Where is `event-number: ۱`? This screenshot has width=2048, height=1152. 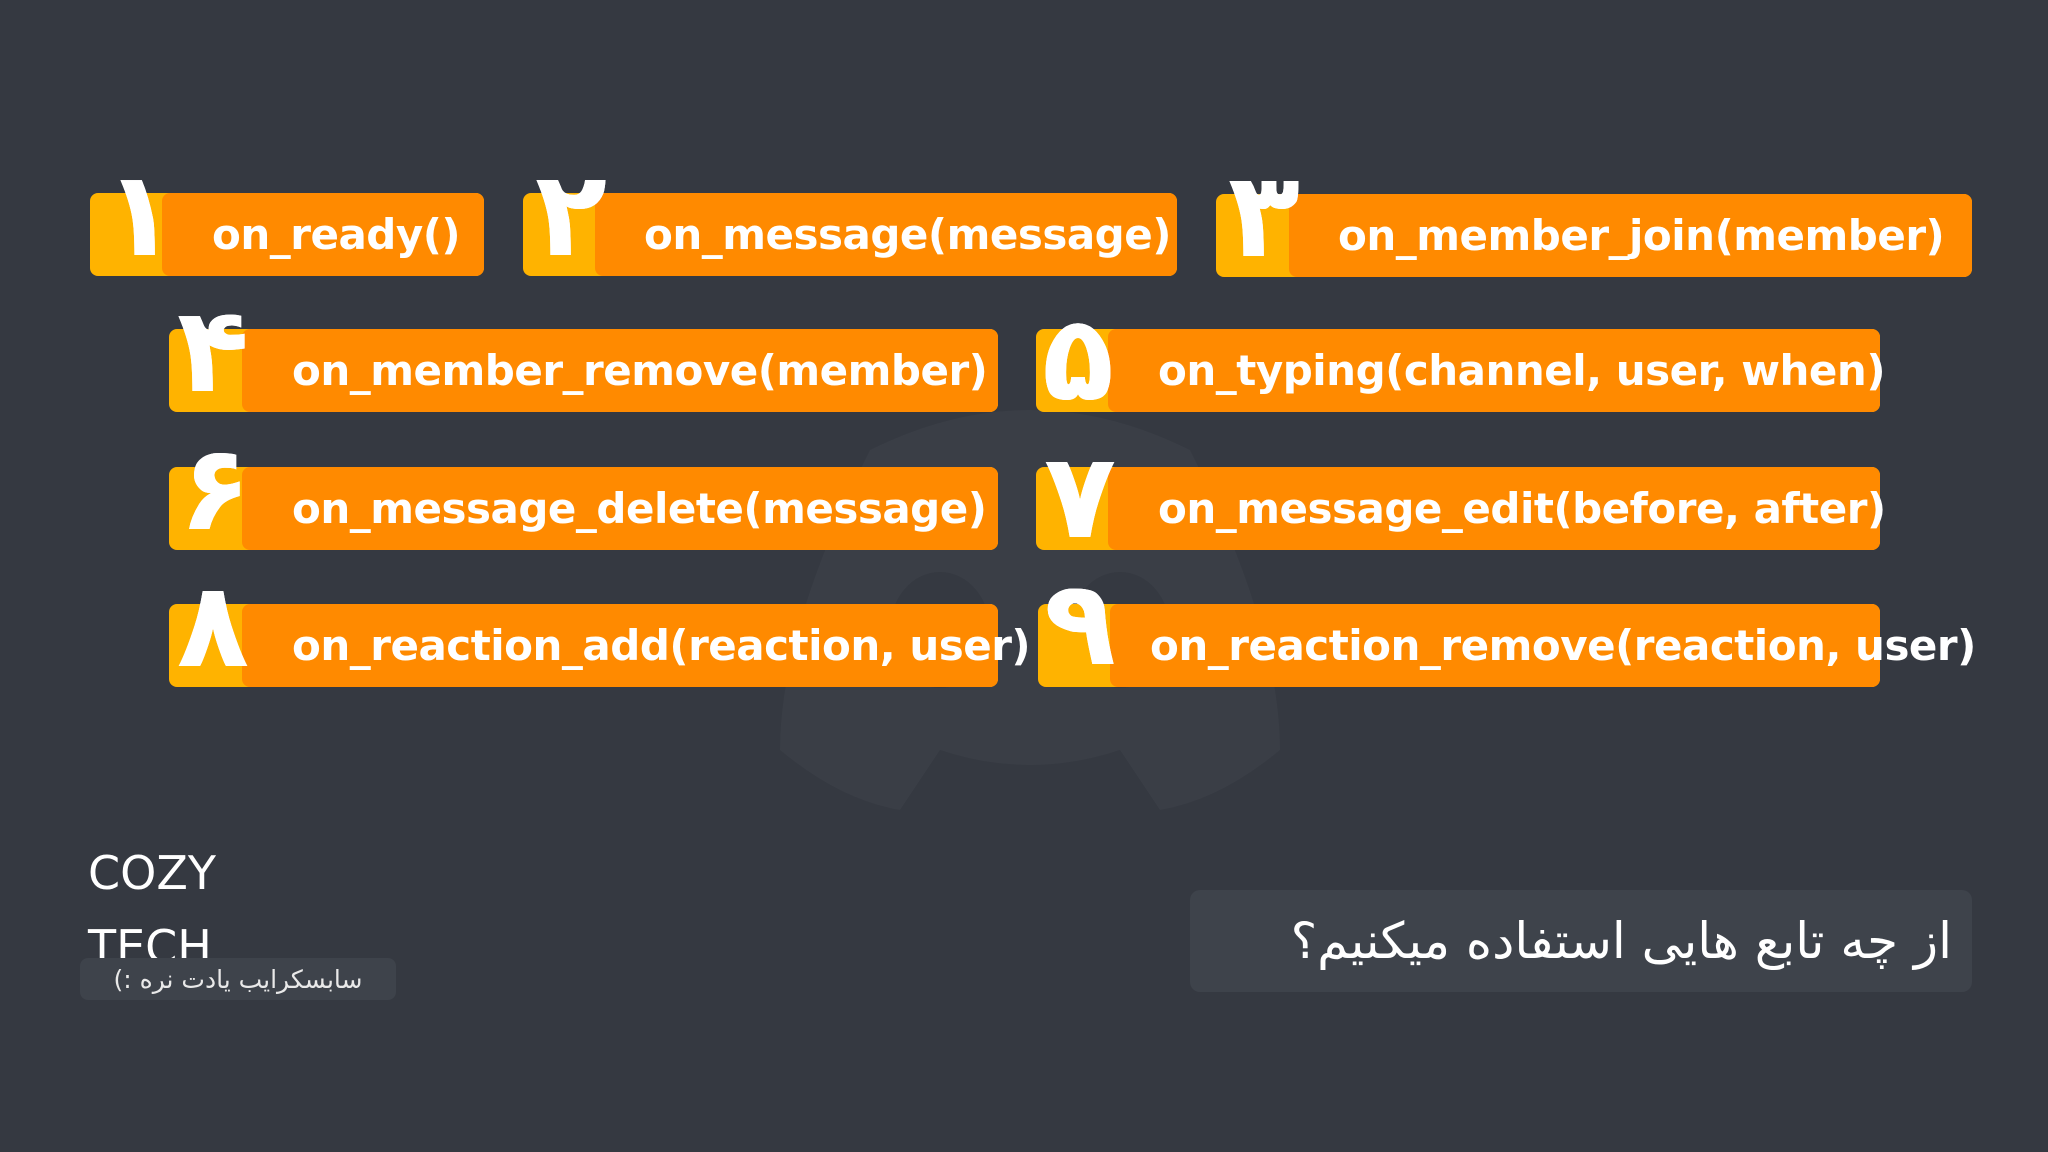
event-number: ۱ is located at coordinates (140, 214).